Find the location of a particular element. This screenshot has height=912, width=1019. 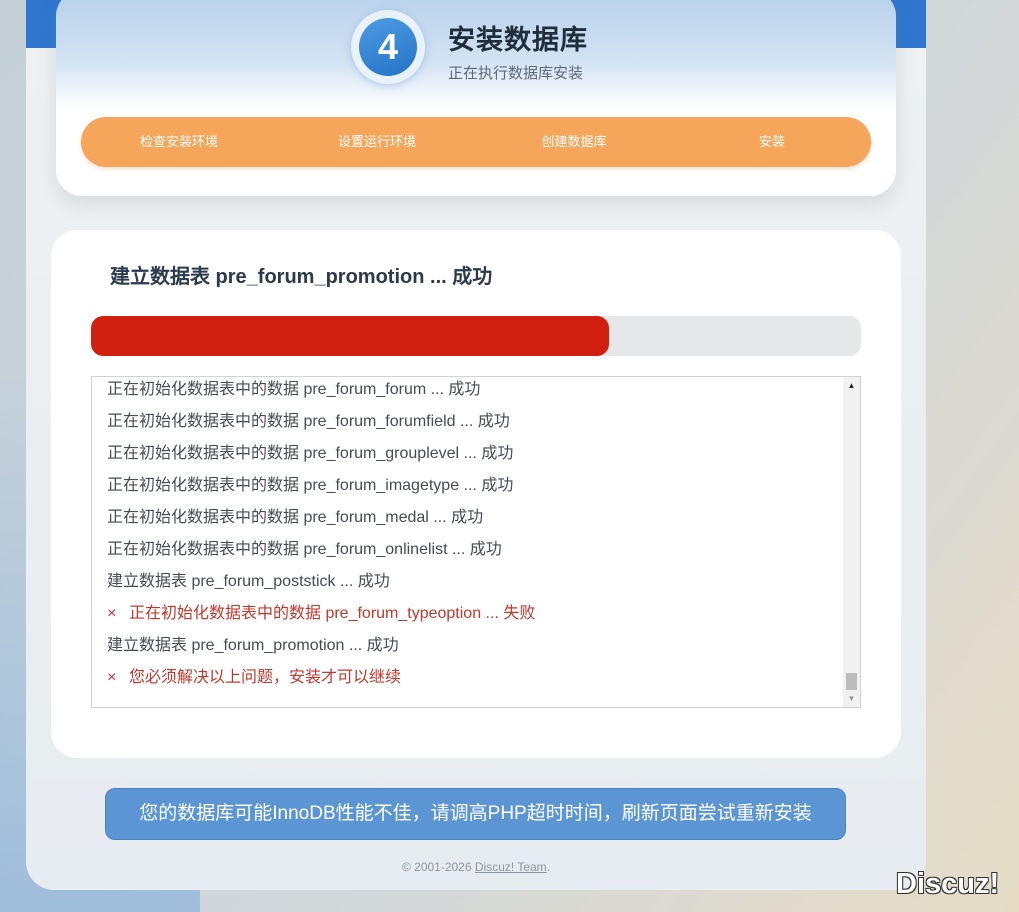

scrollbar-thumb is located at coordinates (851, 681).